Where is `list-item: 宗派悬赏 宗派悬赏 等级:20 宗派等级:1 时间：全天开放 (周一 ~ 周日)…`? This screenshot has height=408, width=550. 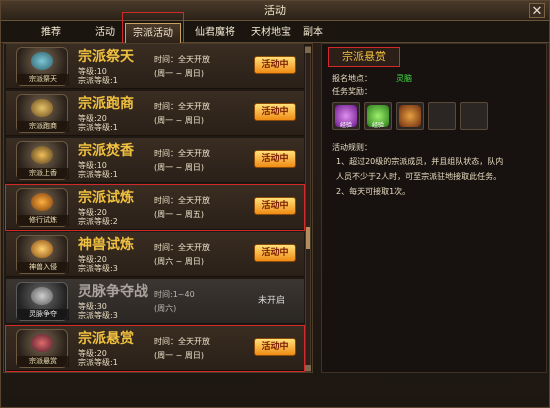
list-item: 宗派悬赏 宗派悬赏 等级:20 宗派等级:1 时间：全天开放 (周一 ~ 周日)… is located at coordinates (155, 348).